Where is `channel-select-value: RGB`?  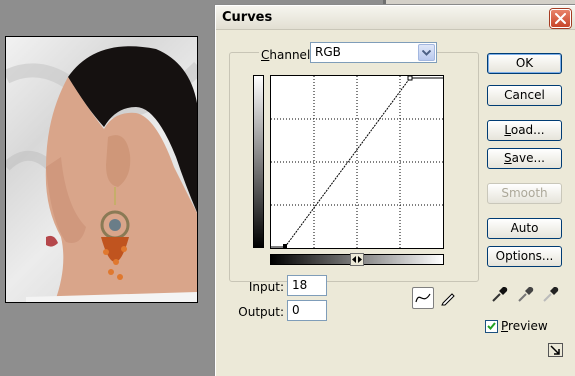
channel-select-value: RGB is located at coordinates (328, 52).